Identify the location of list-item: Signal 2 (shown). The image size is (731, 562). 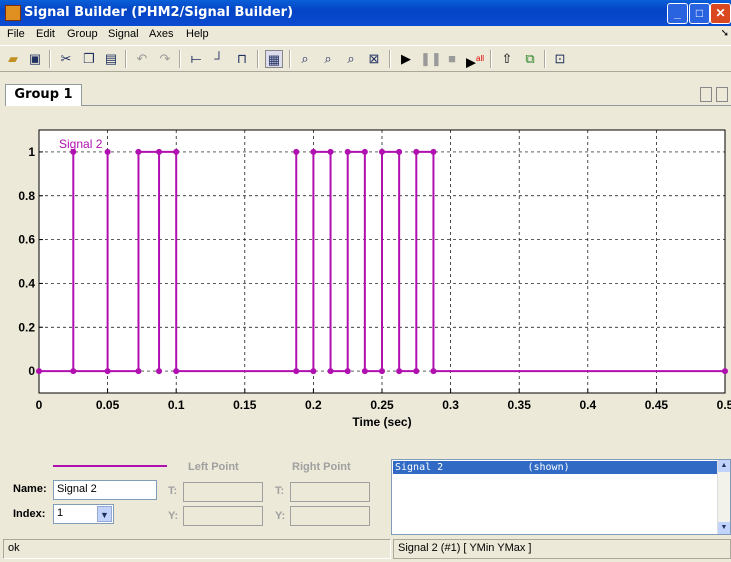
(555, 467).